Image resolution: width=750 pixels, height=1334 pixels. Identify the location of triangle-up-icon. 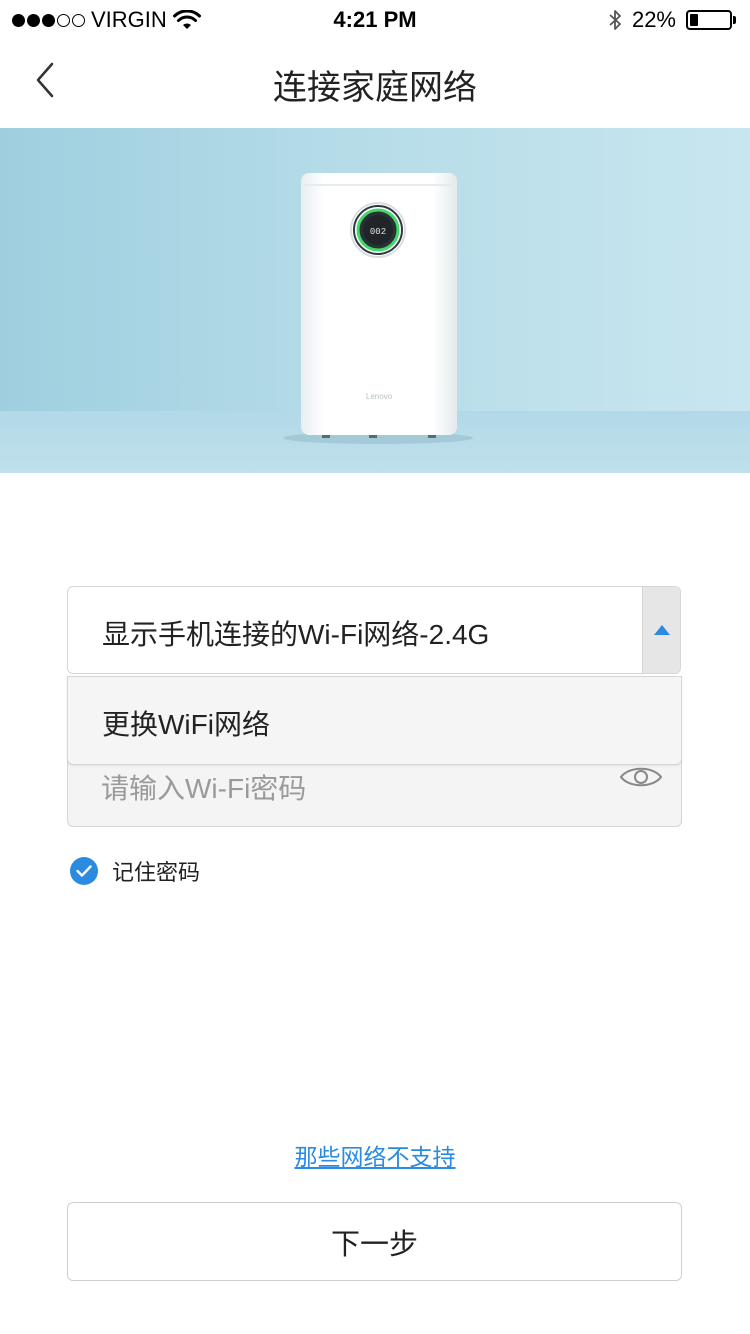
(661, 630).